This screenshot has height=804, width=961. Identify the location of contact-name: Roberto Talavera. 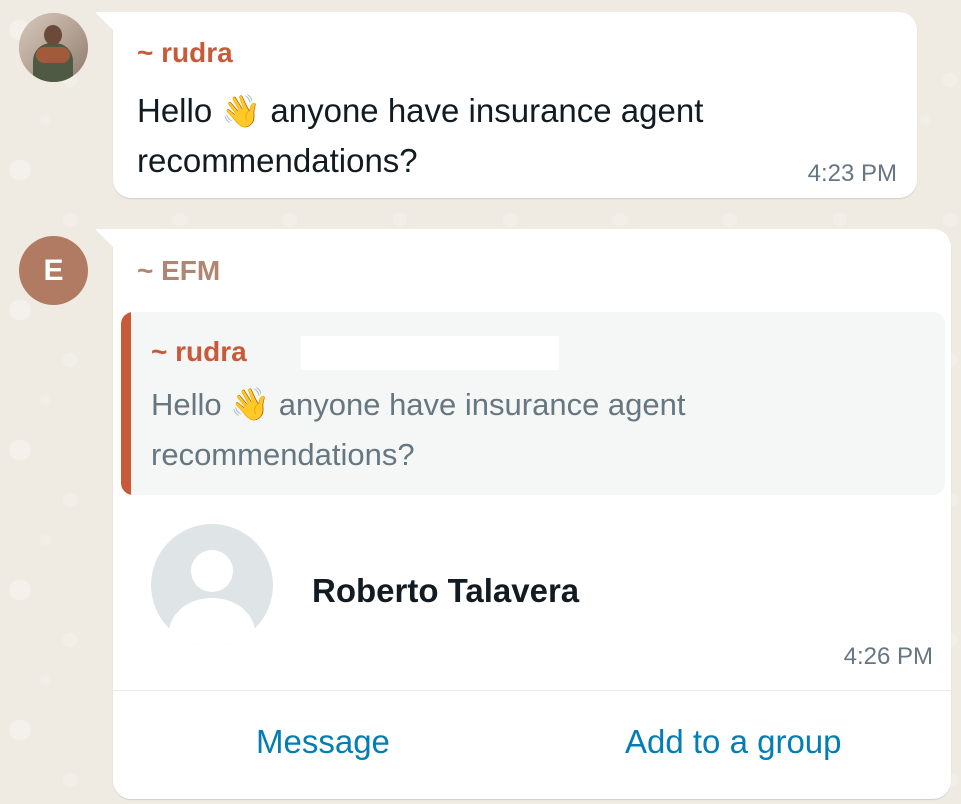
(445, 591).